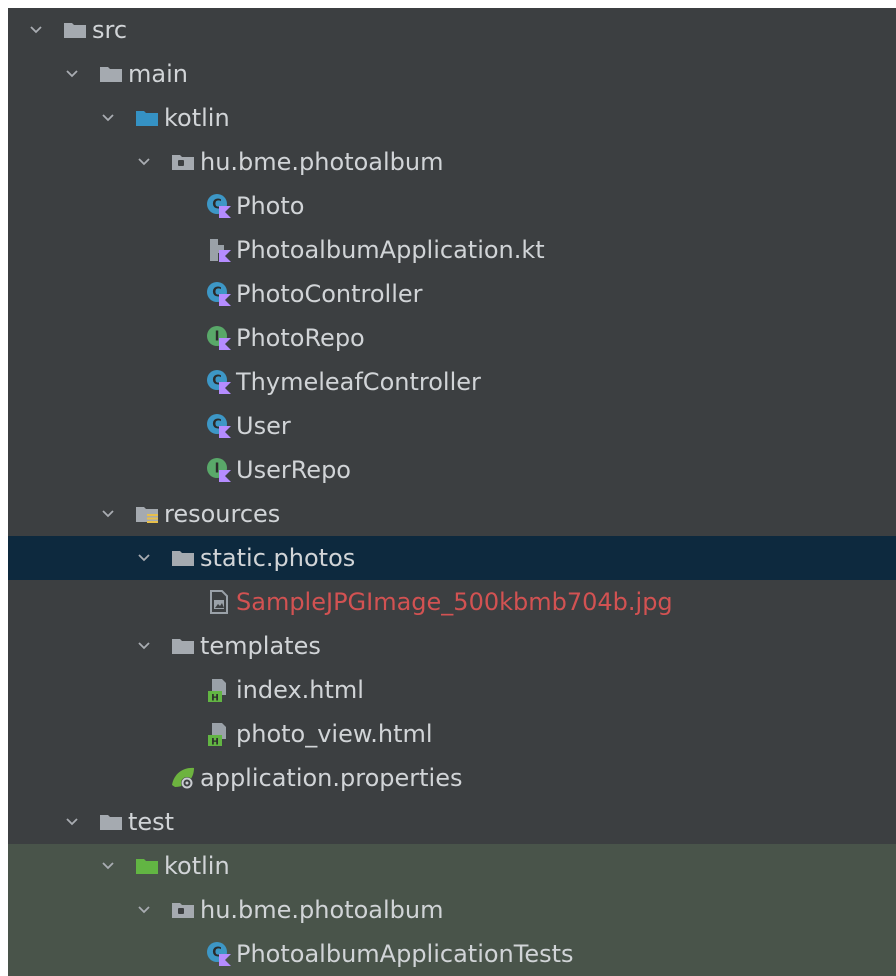 This screenshot has height=976, width=896. Describe the element at coordinates (329, 294) in the screenshot. I see `tree-item-label: PhotoController` at that location.